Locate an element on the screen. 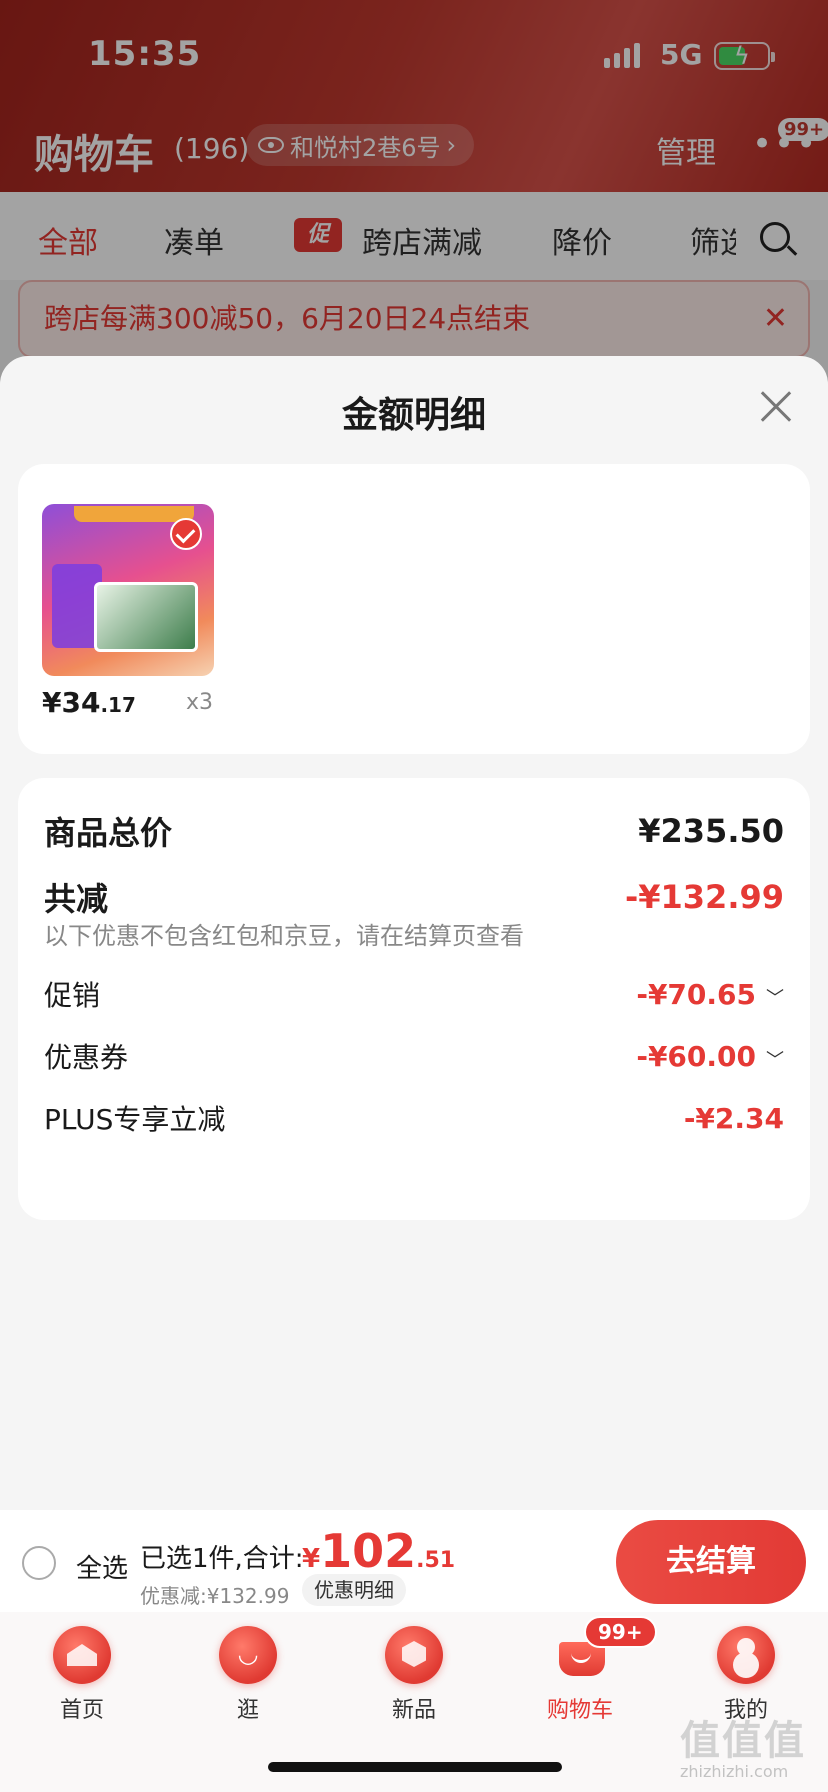 This screenshot has width=828, height=1792. discount-total: 优惠减:¥132.99 is located at coordinates (215, 1596).